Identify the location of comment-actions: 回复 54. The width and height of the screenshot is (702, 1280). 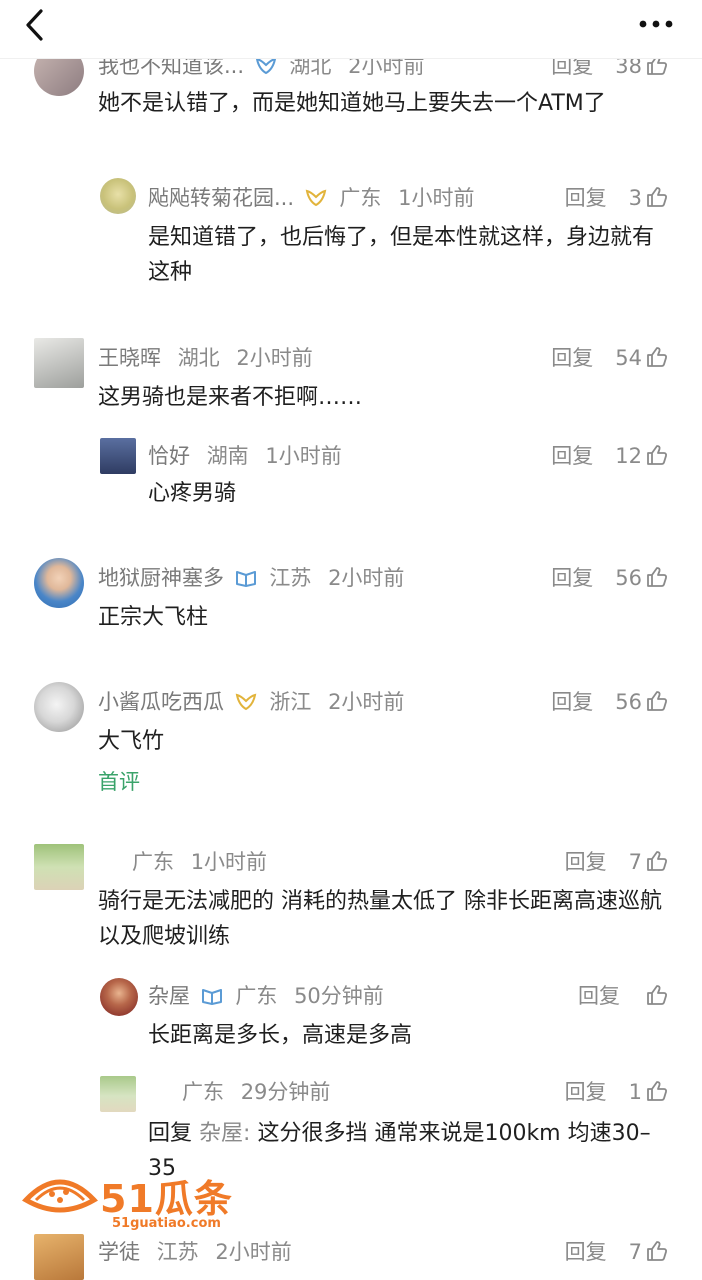
(609, 357).